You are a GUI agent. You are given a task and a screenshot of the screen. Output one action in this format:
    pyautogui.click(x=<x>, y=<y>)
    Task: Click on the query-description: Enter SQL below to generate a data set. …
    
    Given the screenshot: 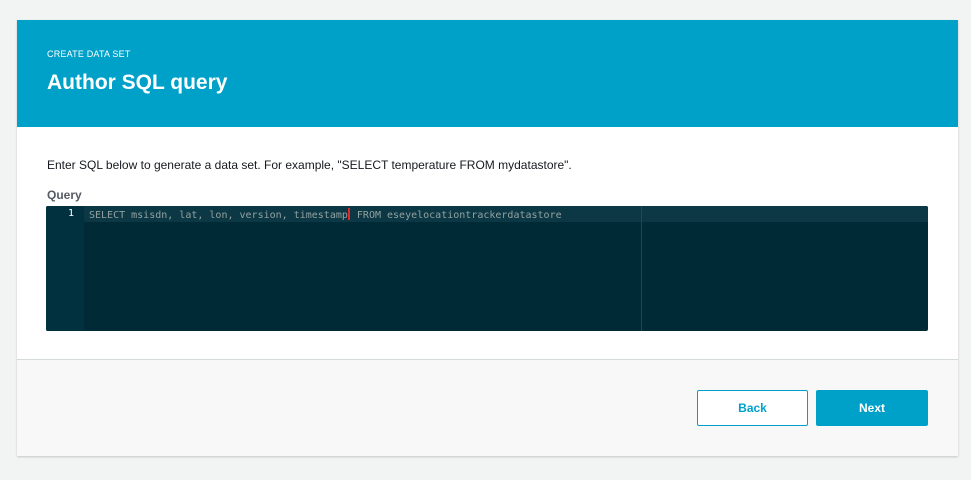 What is the action you would take?
    pyautogui.click(x=309, y=165)
    